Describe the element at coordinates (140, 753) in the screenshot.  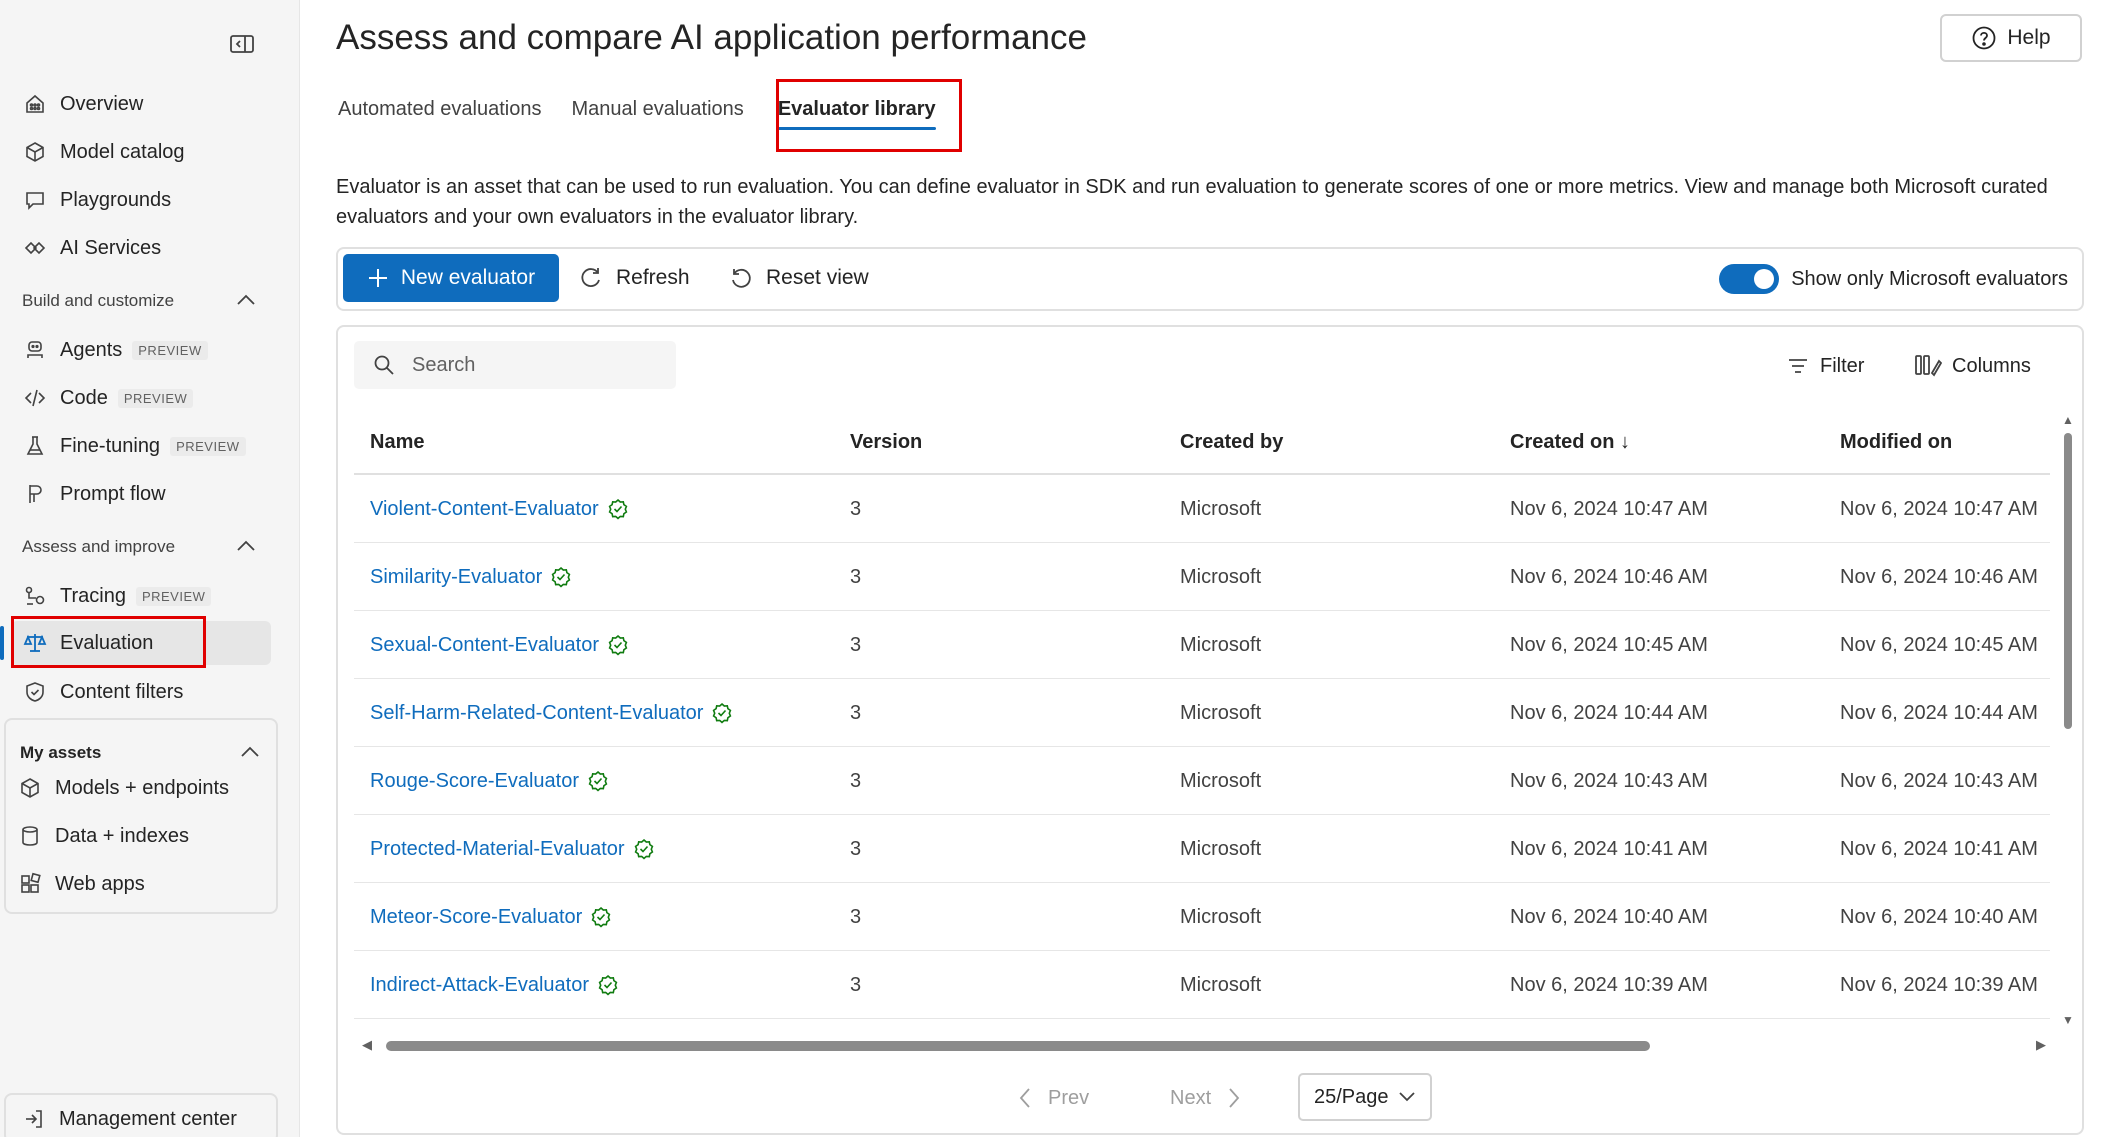
I see `section-my-assets: My assets` at that location.